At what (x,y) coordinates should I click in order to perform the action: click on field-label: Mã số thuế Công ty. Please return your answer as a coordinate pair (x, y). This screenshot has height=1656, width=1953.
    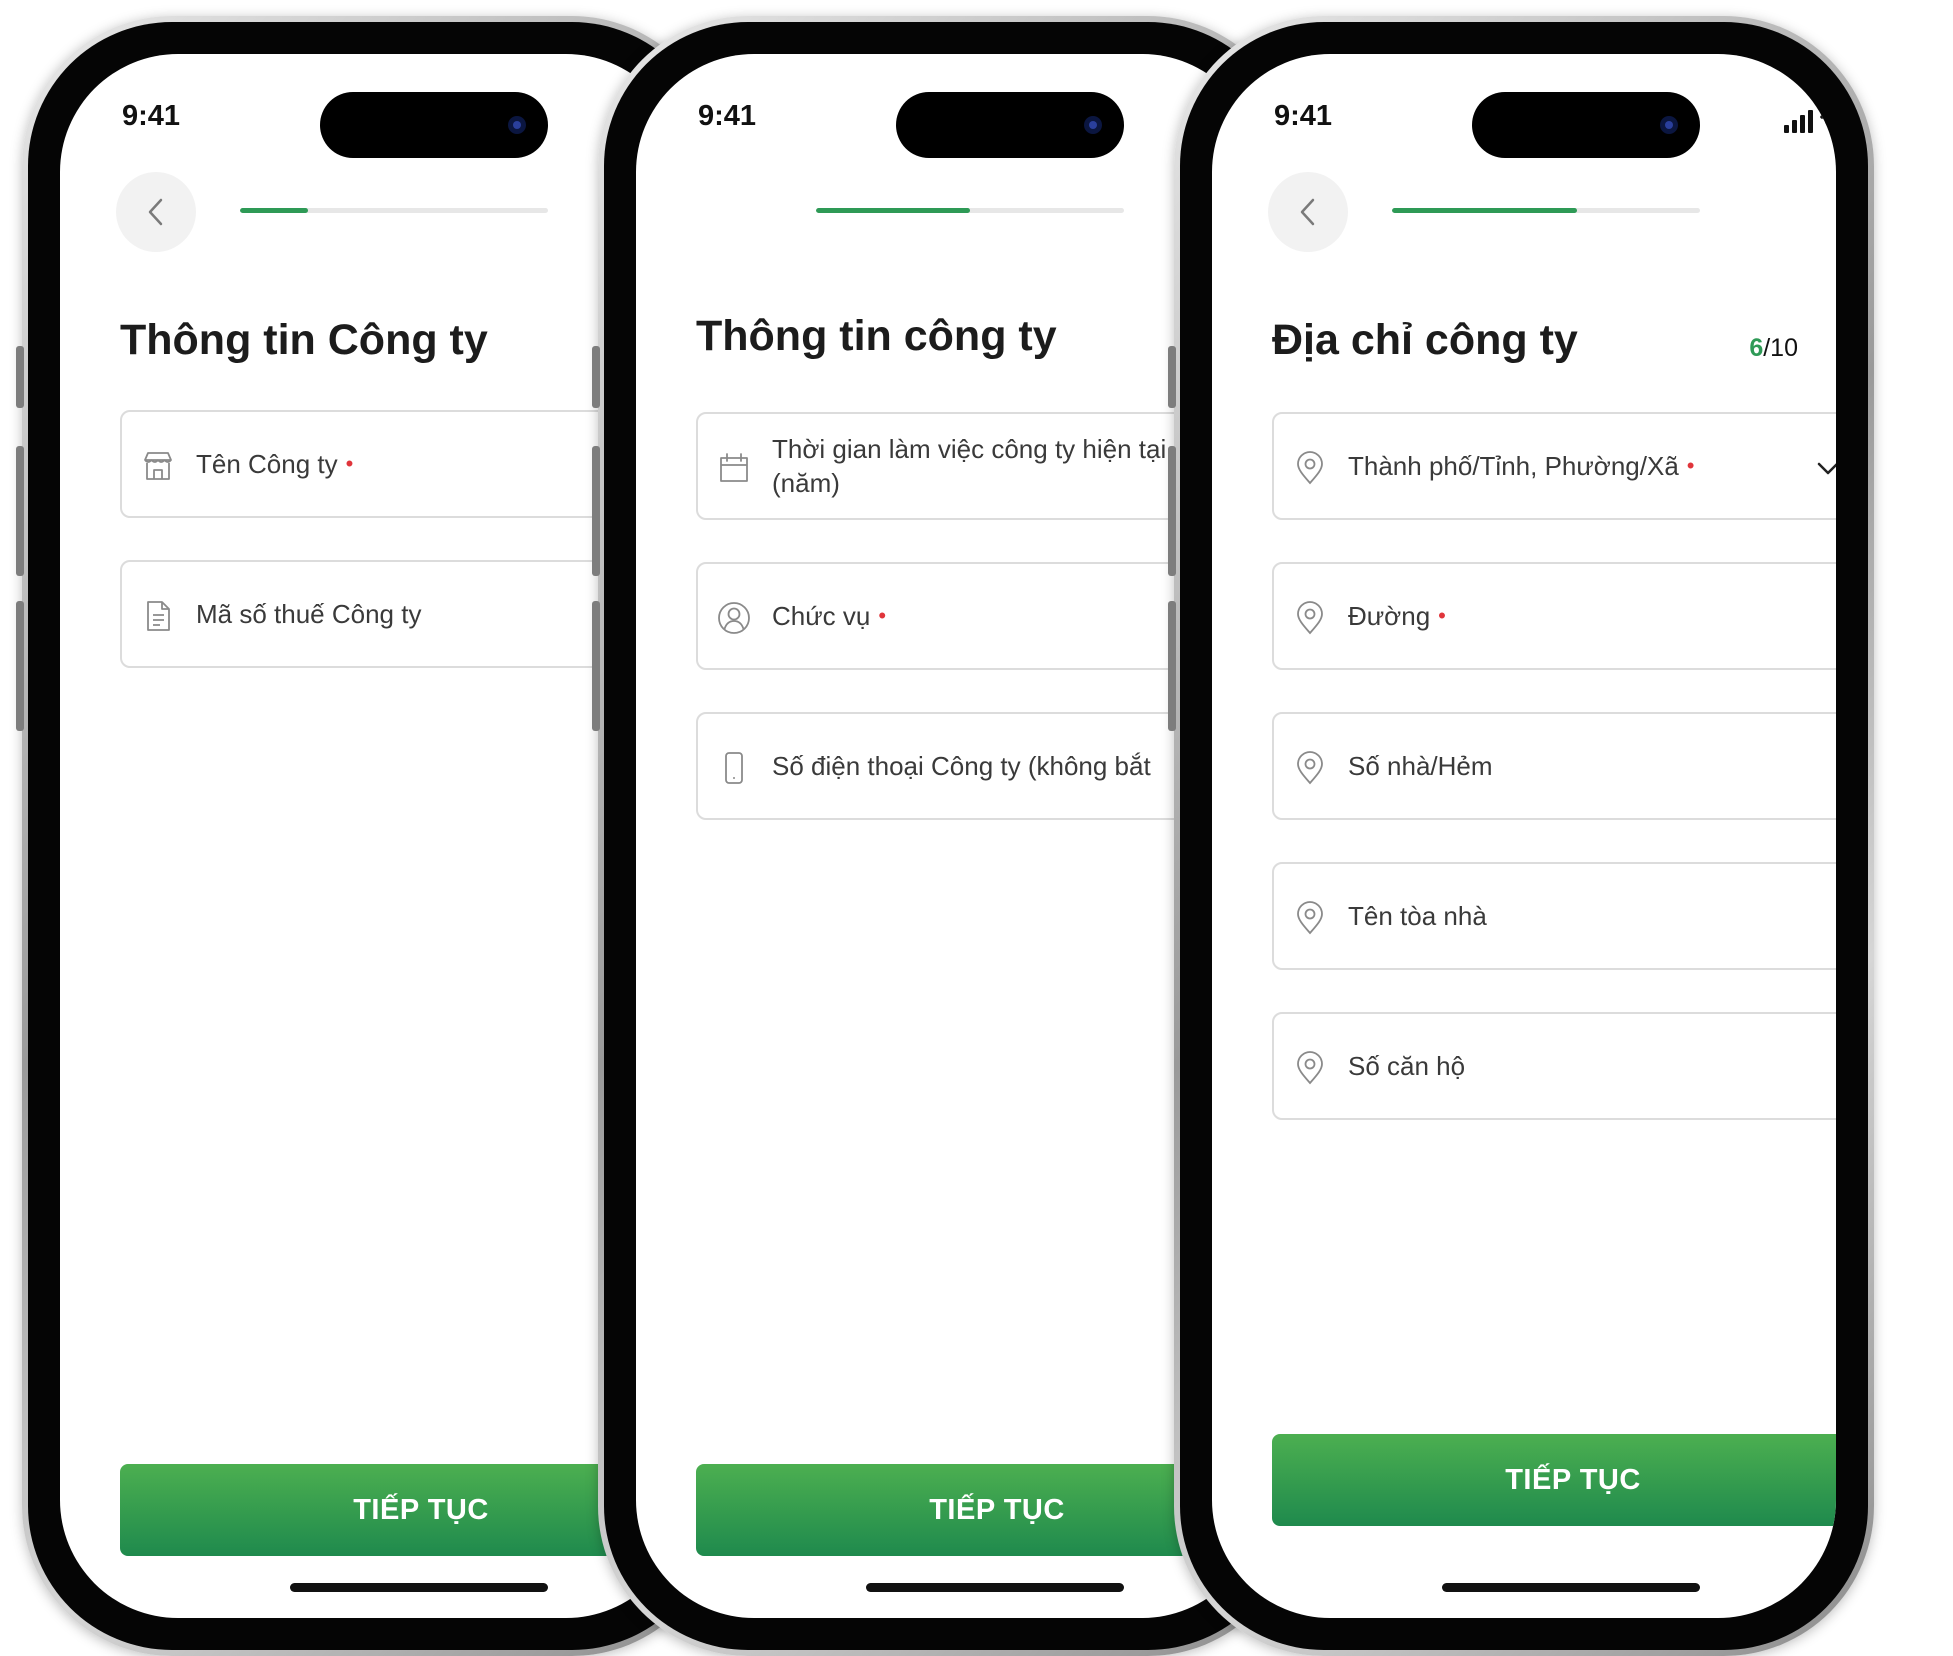
    Looking at the image, I should click on (309, 614).